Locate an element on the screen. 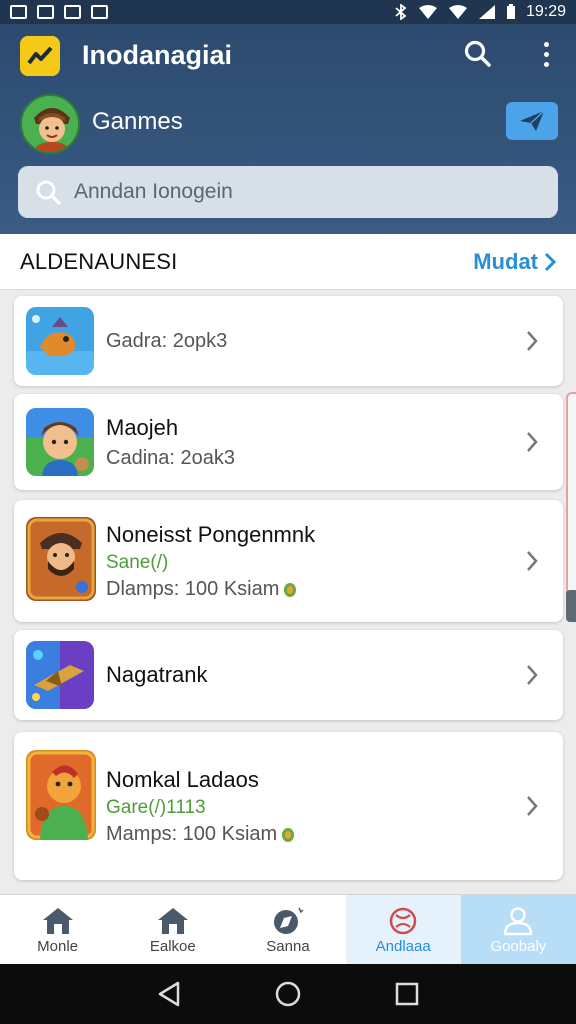 This screenshot has width=576, height=1024. item-status: Sane(/) is located at coordinates (137, 562).